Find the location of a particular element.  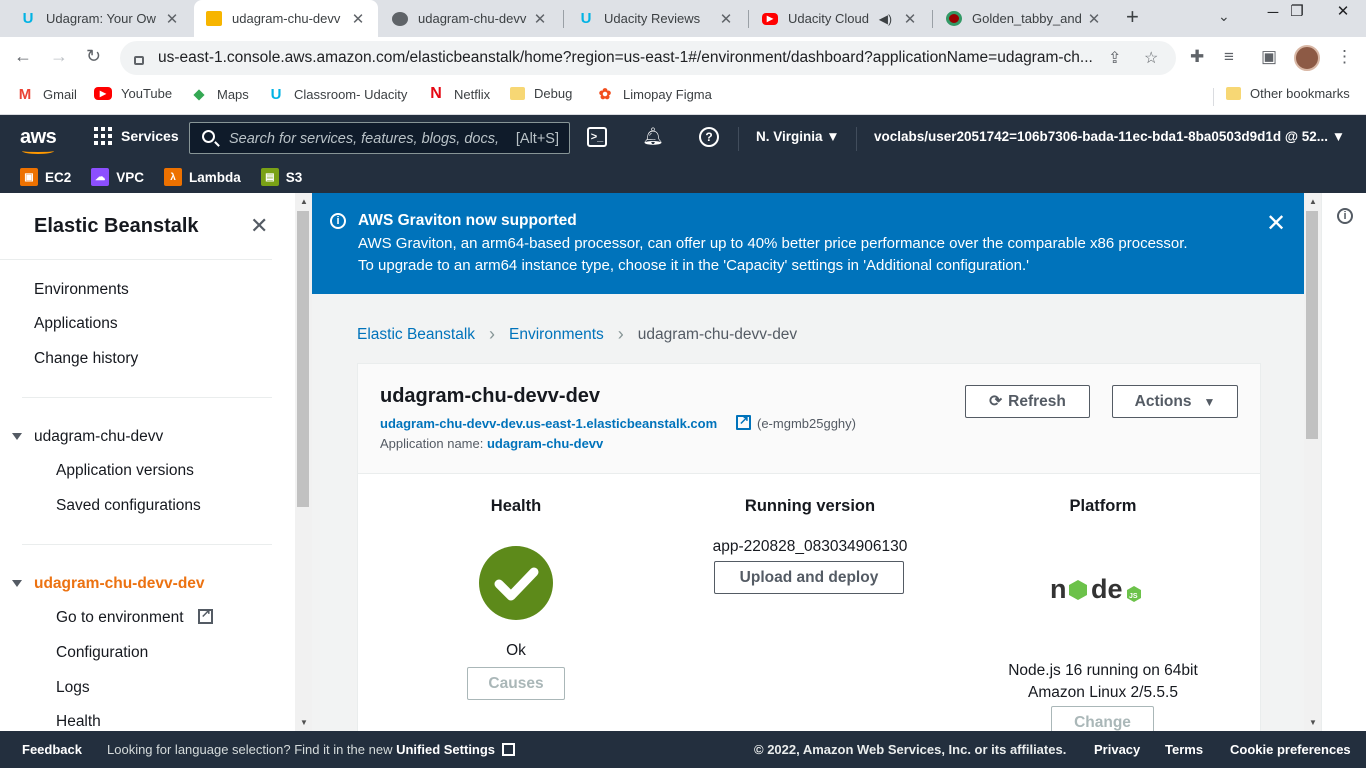

aws-box-icon is located at coordinates (214, 18).